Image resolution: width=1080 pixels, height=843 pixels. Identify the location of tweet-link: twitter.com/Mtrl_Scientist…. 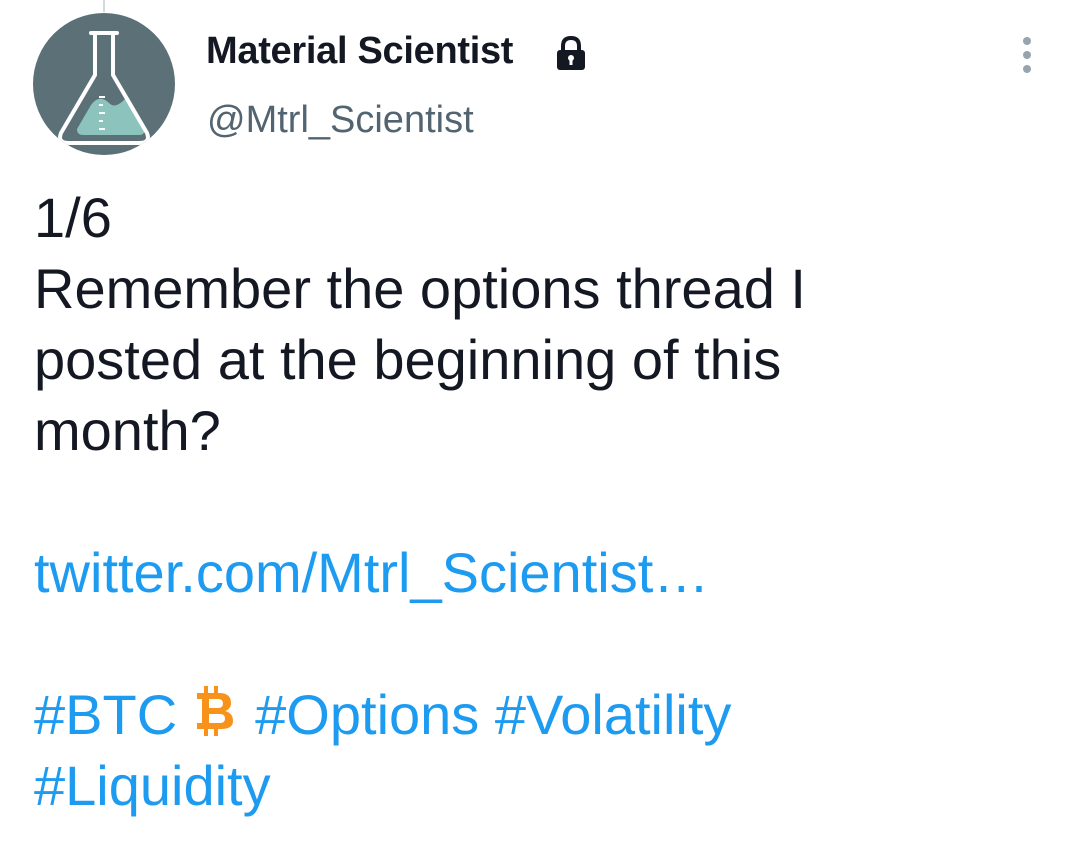
(544, 572).